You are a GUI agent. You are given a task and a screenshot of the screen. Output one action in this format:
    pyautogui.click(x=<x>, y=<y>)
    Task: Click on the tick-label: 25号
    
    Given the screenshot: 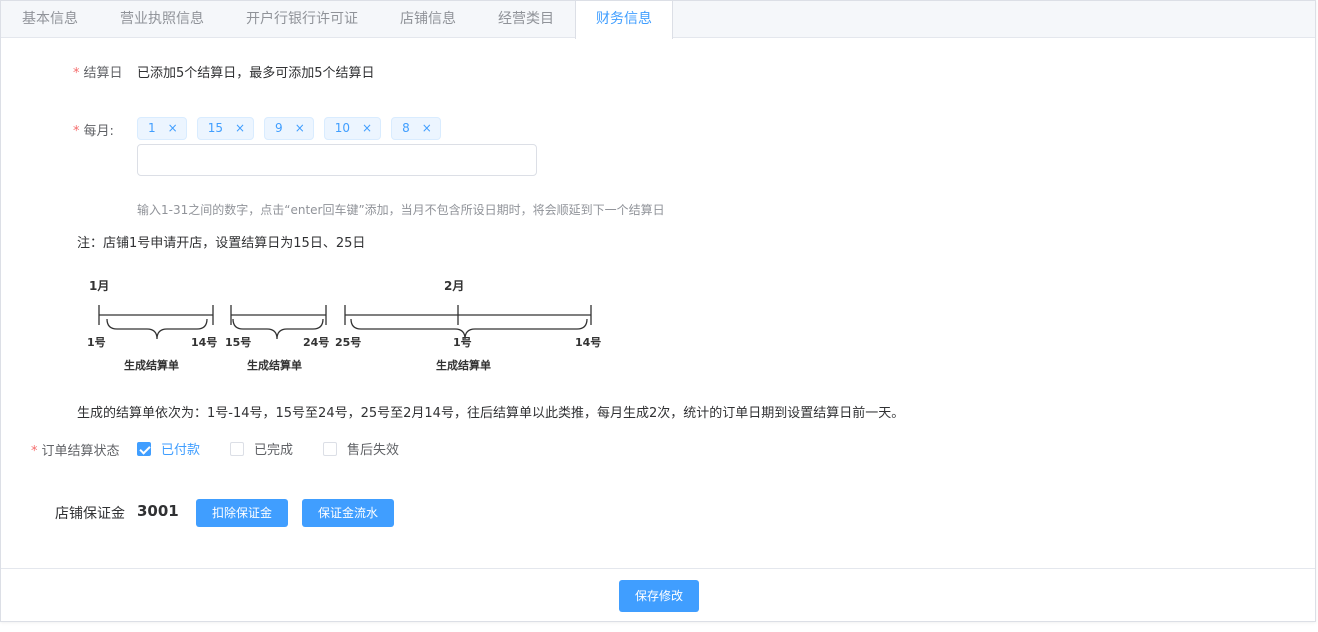 What is the action you would take?
    pyautogui.click(x=348, y=342)
    